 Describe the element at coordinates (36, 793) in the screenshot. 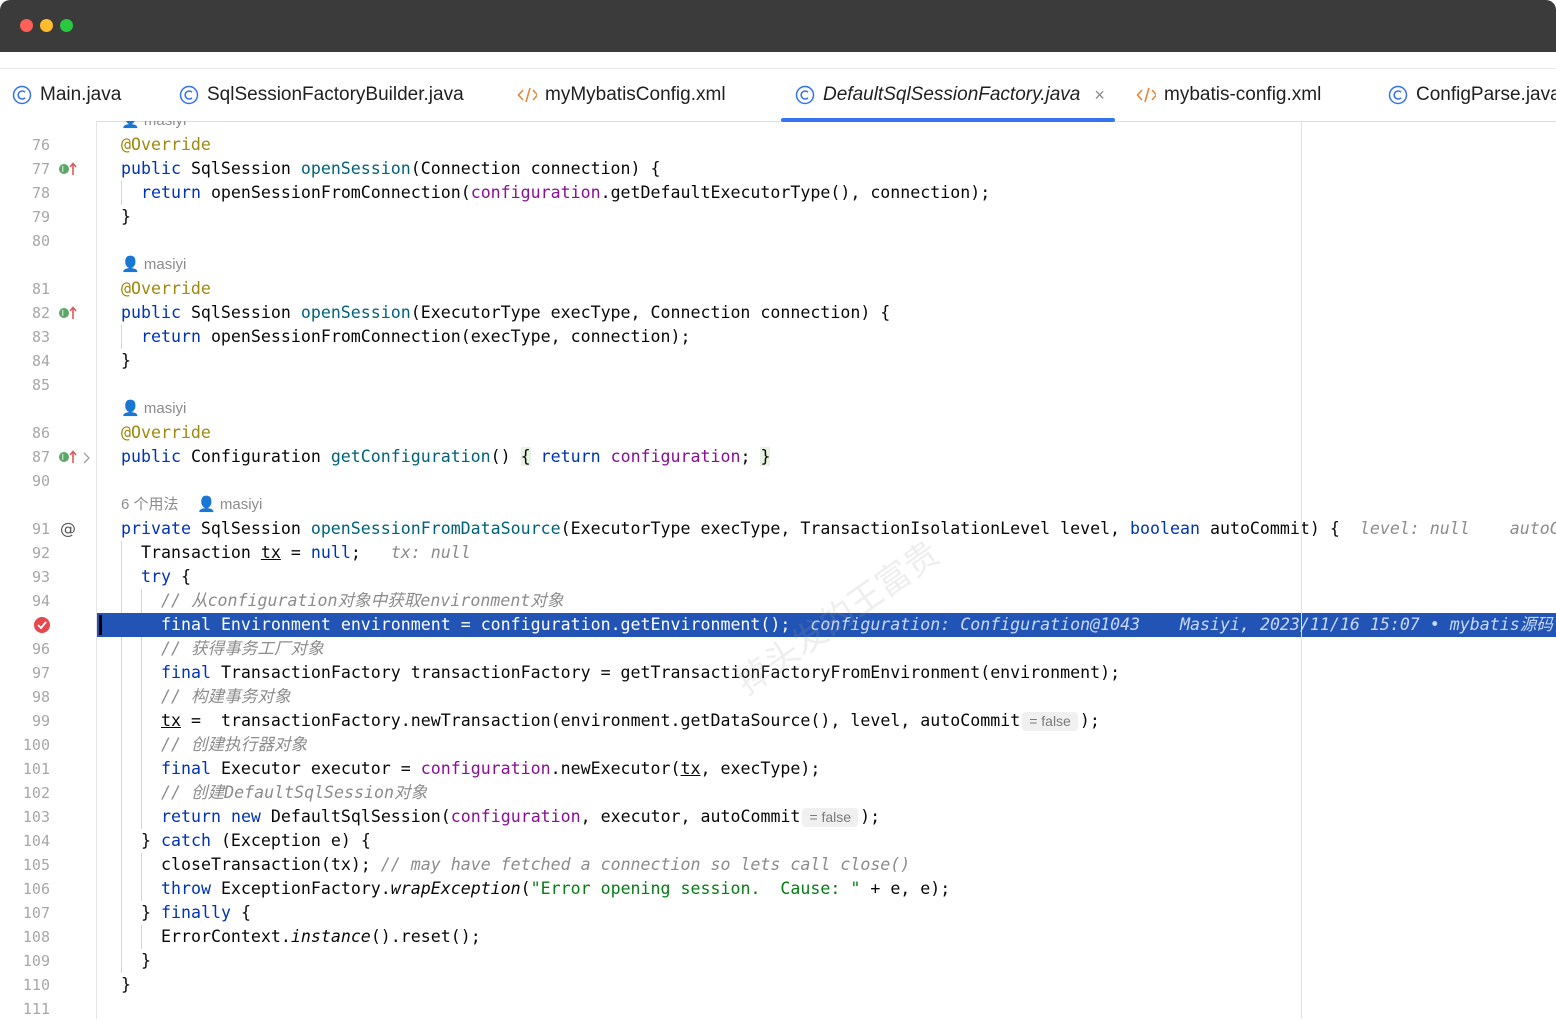

I see `line-number: 102` at that location.